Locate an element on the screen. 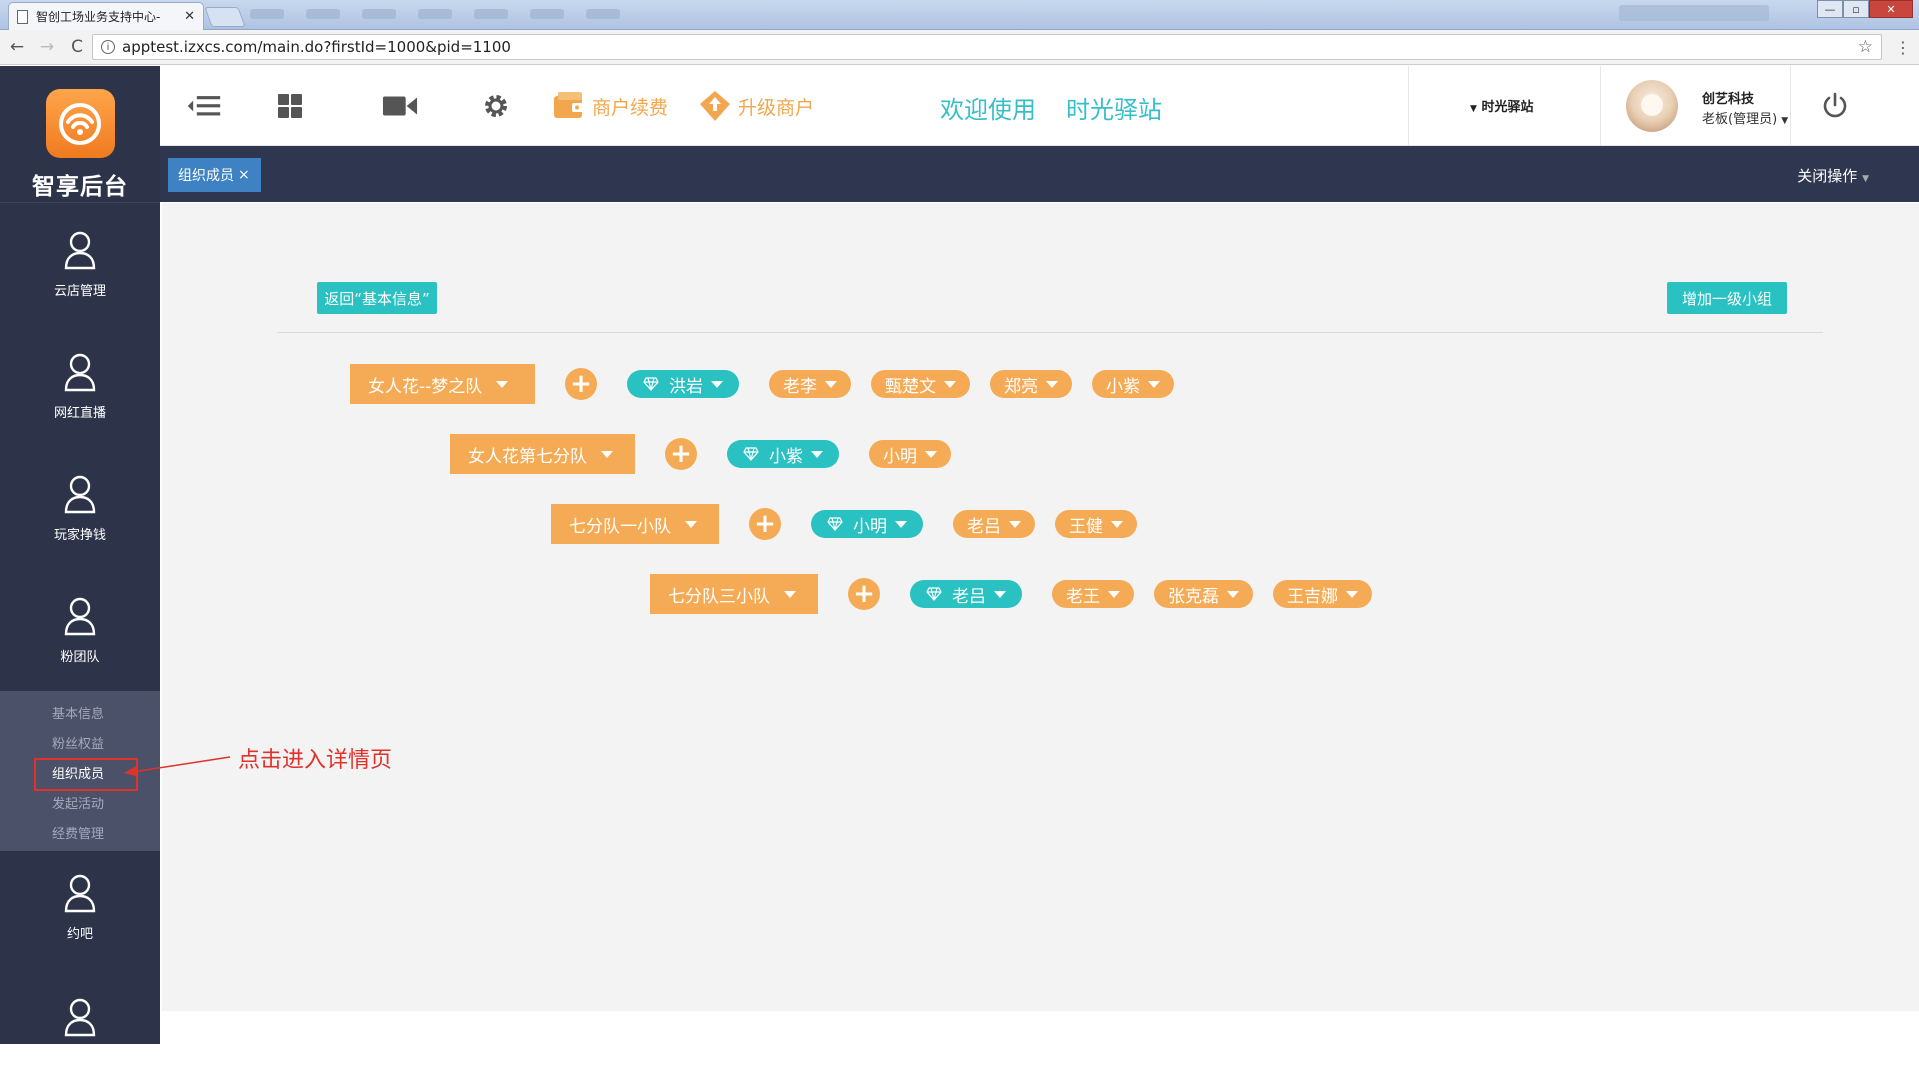 The image size is (1919, 1075). leader-dropdown: 洪岩 is located at coordinates (683, 384).